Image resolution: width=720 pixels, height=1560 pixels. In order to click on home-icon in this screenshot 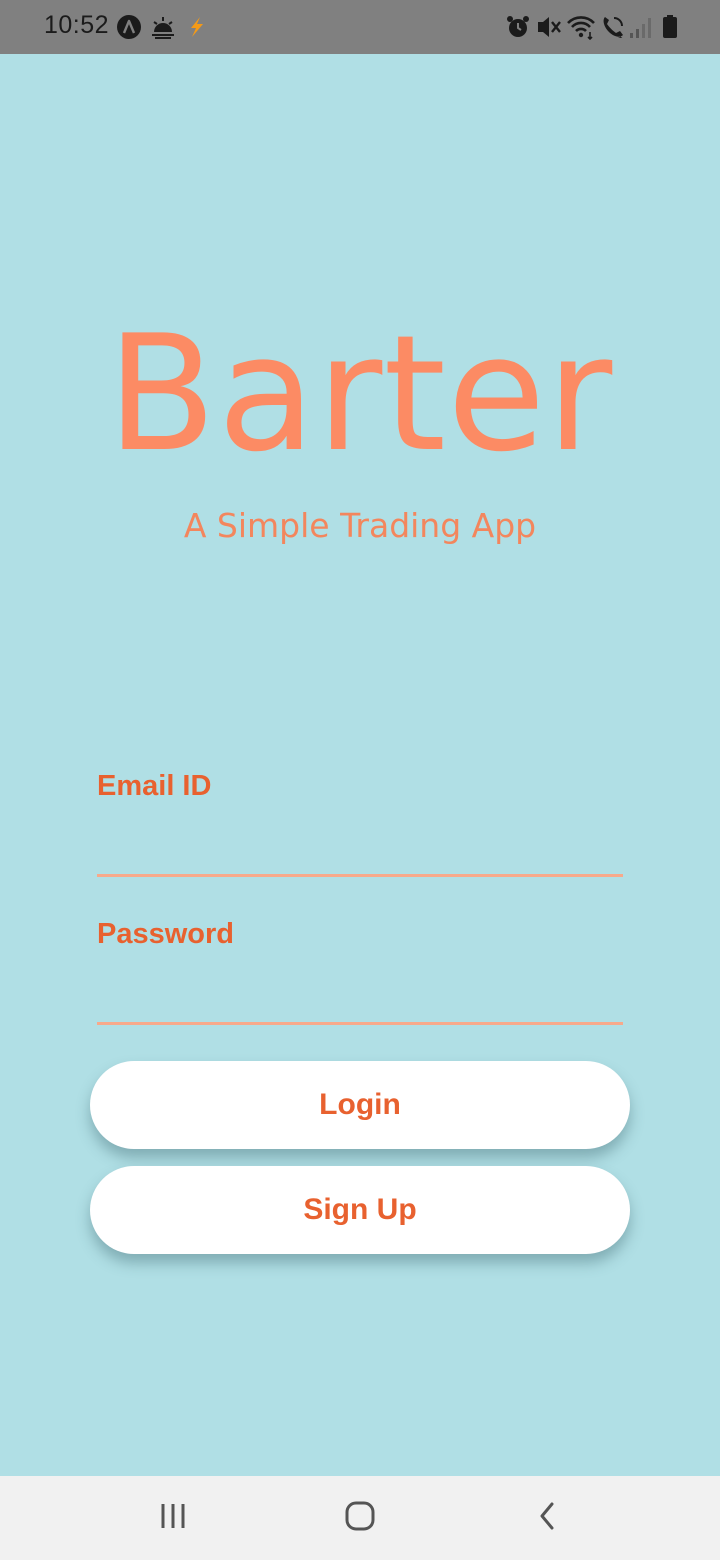, I will do `click(360, 1518)`.